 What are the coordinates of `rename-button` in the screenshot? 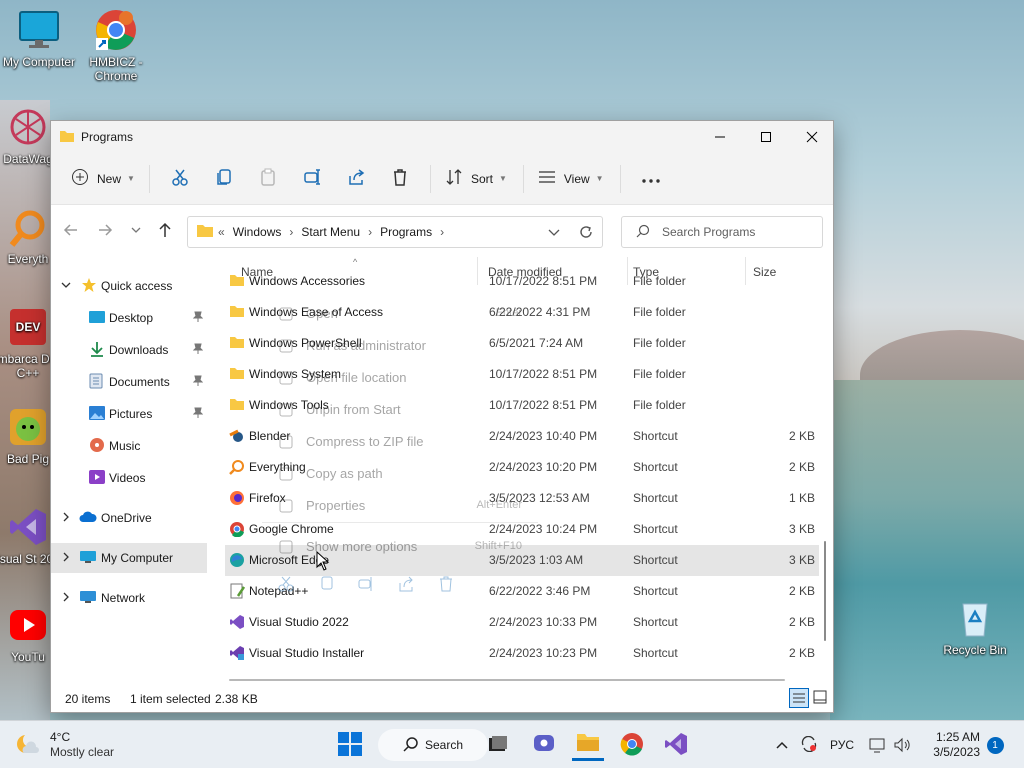 It's located at (312, 179).